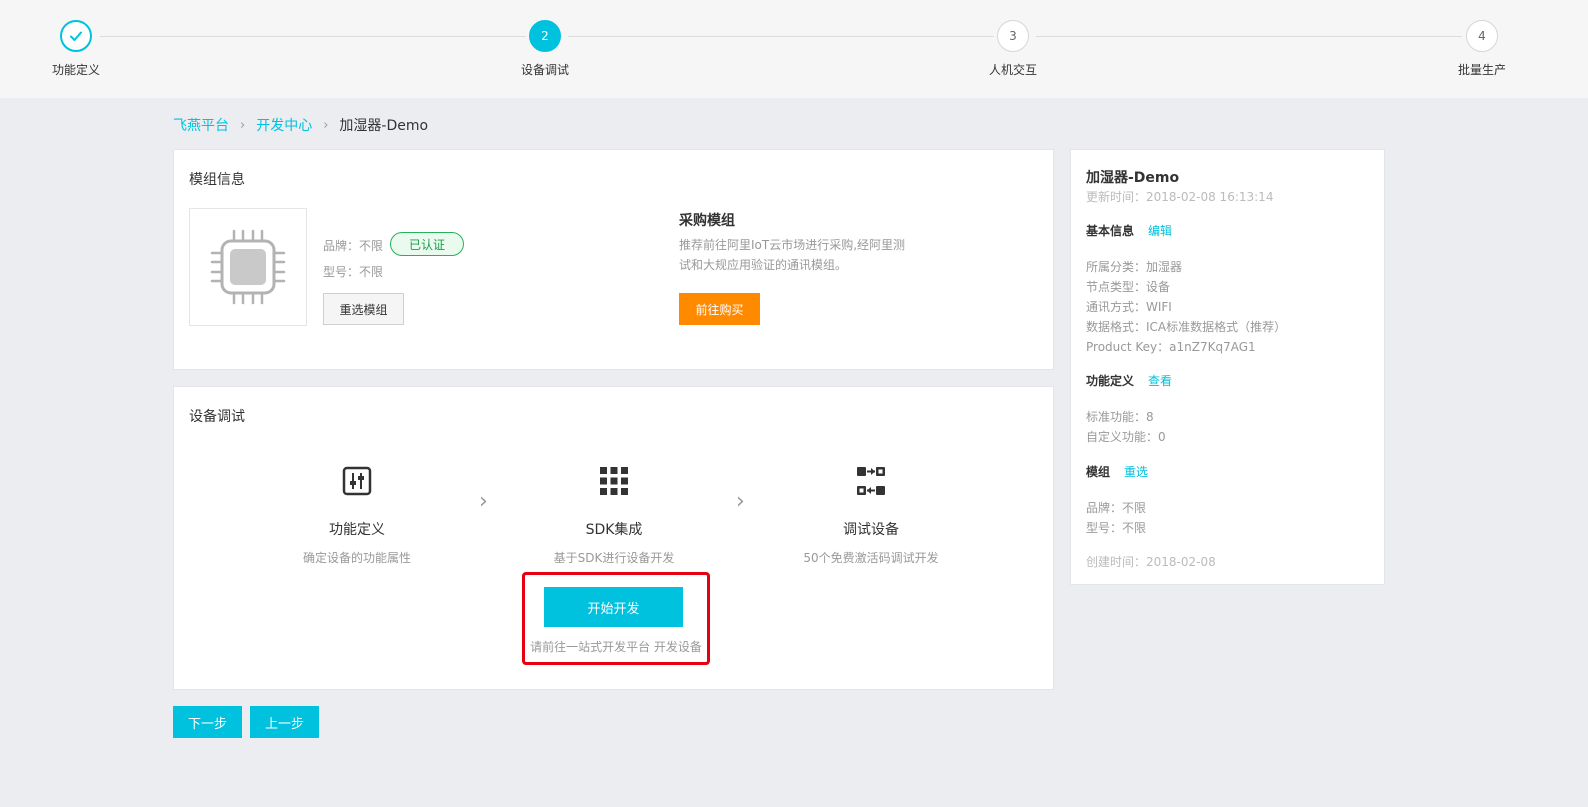 This screenshot has width=1588, height=807. What do you see at coordinates (1120, 417) in the screenshot?
I see `info-standard-functions: 标准功能：8` at bounding box center [1120, 417].